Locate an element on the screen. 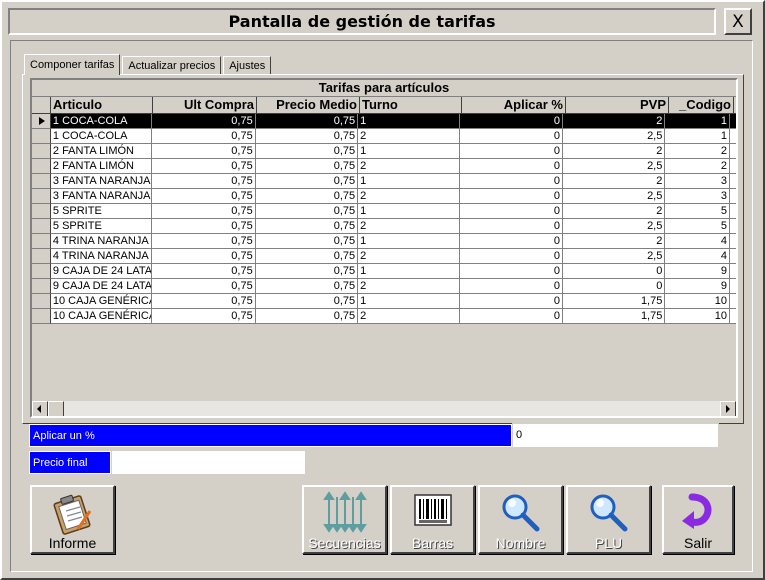 The image size is (765, 580). horizontal-scrollbar is located at coordinates (384, 408).